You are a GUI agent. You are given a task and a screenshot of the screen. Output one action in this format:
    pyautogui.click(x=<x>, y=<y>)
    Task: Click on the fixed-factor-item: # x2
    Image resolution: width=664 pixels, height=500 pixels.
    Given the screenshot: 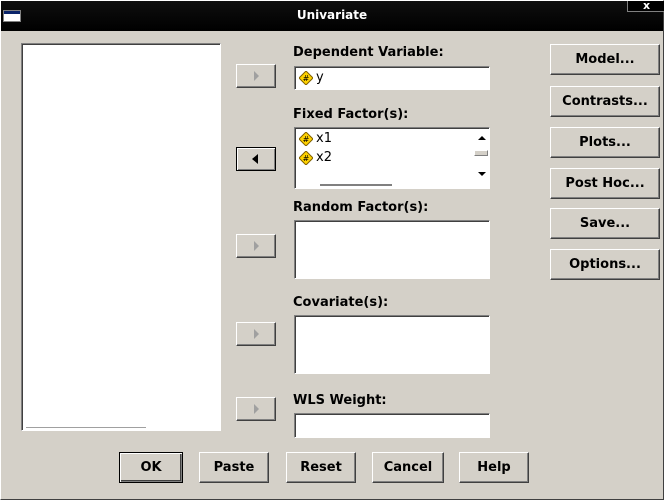 What is the action you would take?
    pyautogui.click(x=315, y=158)
    